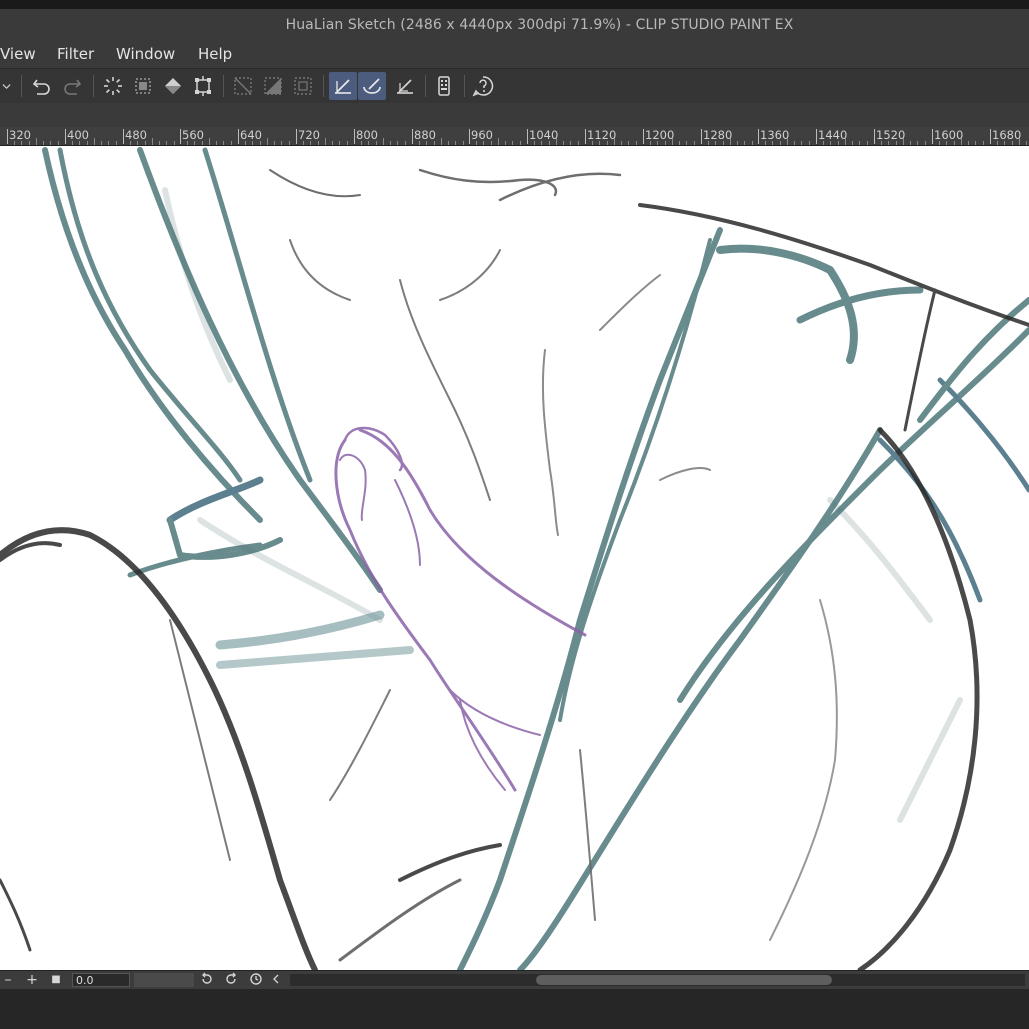 Image resolution: width=1029 pixels, height=1029 pixels. Describe the element at coordinates (143, 86) in the screenshot. I see `select-all-icon` at that location.